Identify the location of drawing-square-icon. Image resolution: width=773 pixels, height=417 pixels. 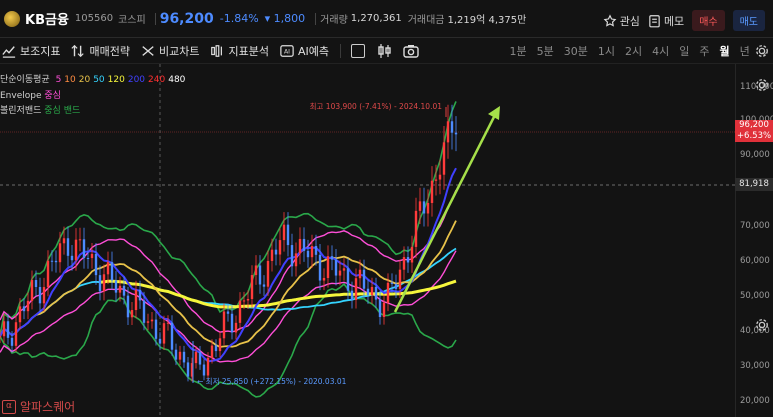
(357, 50).